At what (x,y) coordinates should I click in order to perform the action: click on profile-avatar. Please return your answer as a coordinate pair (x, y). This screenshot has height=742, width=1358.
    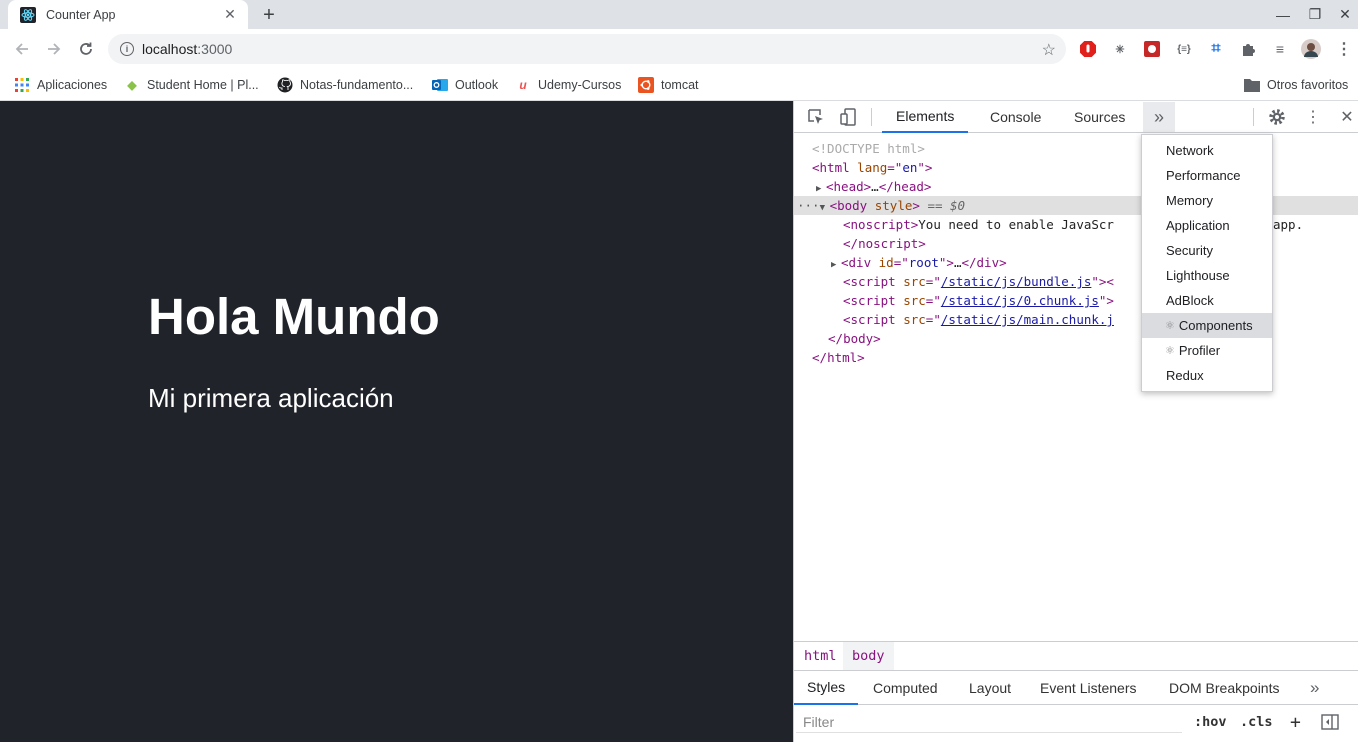
    Looking at the image, I should click on (1311, 49).